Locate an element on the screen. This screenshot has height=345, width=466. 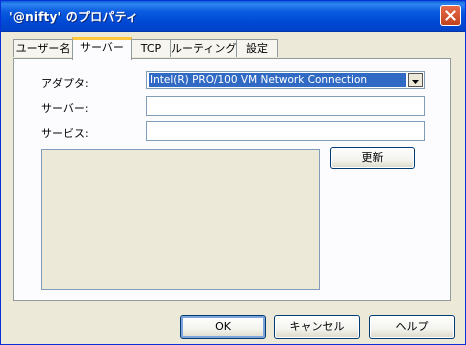
server-label: サーバー: is located at coordinates (65, 108).